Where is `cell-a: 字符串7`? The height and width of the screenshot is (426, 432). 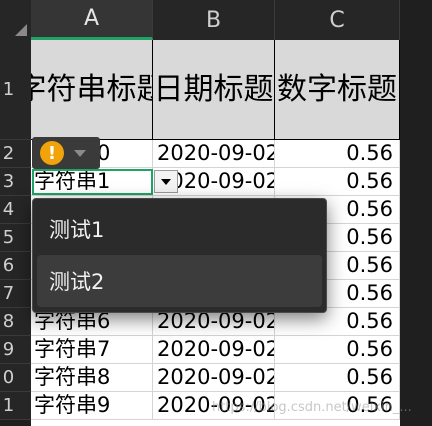 cell-a: 字符串7 is located at coordinates (92, 350).